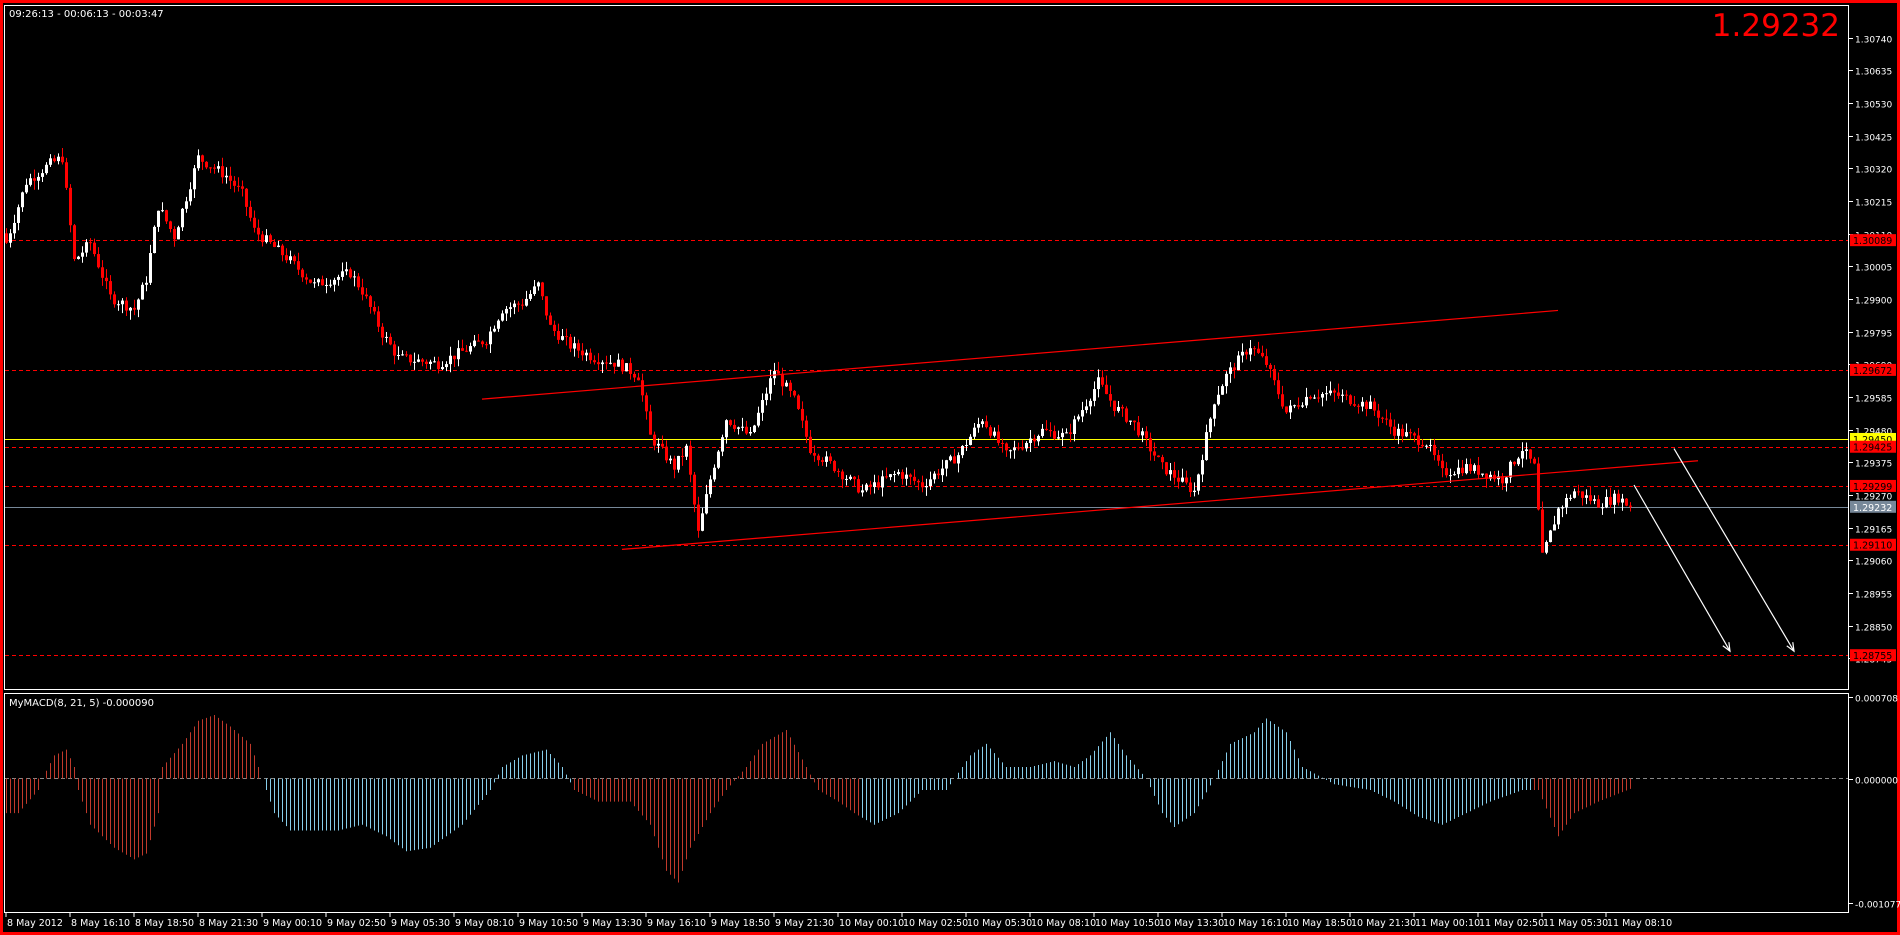  Describe the element at coordinates (1511, 923) in the screenshot. I see `time-axis-label: 11 May 02:50` at that location.